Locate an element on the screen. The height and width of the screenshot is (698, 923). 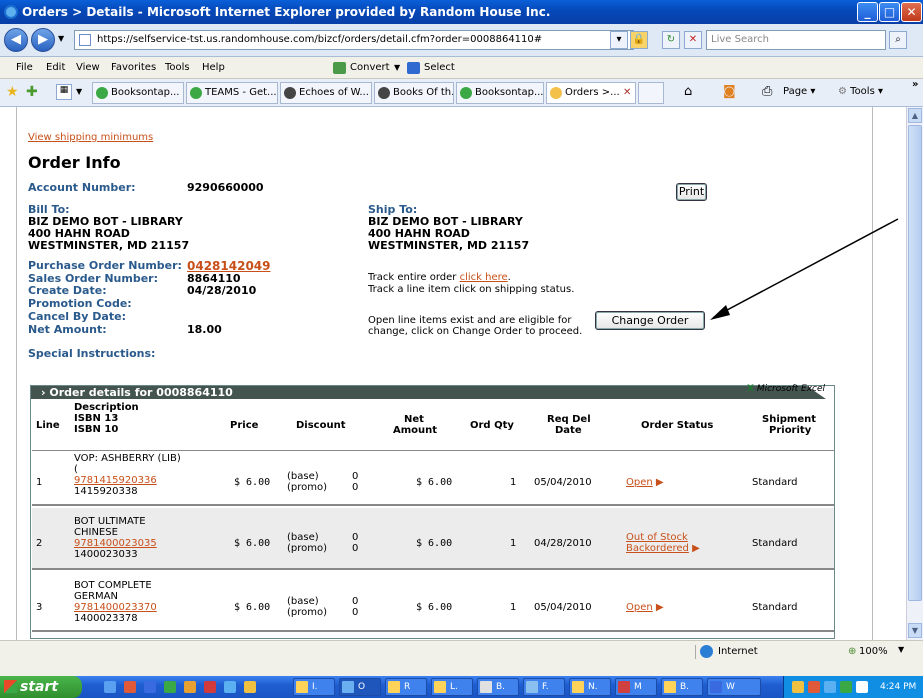
excel-export: X Microsoft Excel is located at coordinates (786, 389).